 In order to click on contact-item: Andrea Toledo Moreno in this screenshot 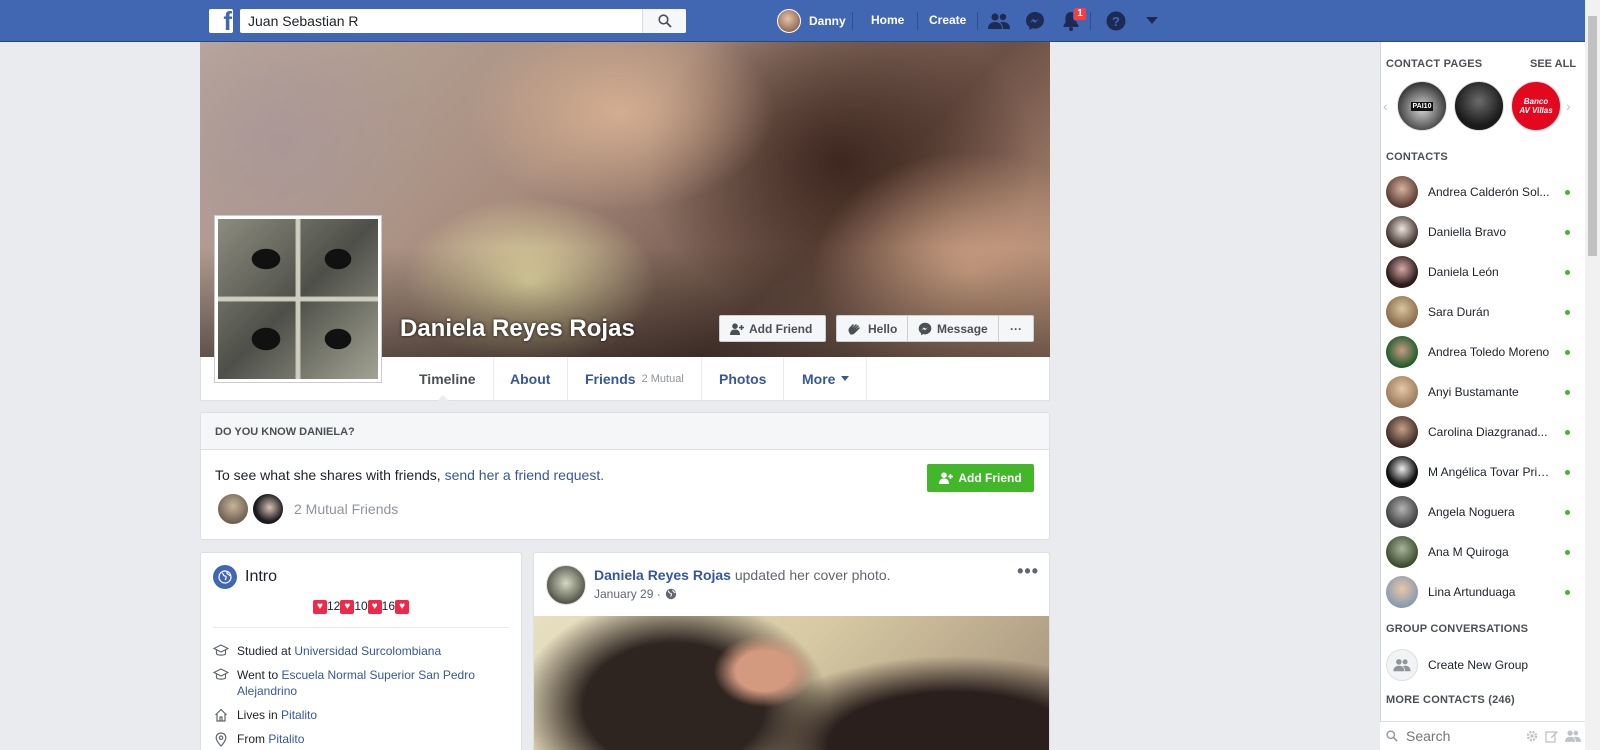, I will do `click(1482, 352)`.